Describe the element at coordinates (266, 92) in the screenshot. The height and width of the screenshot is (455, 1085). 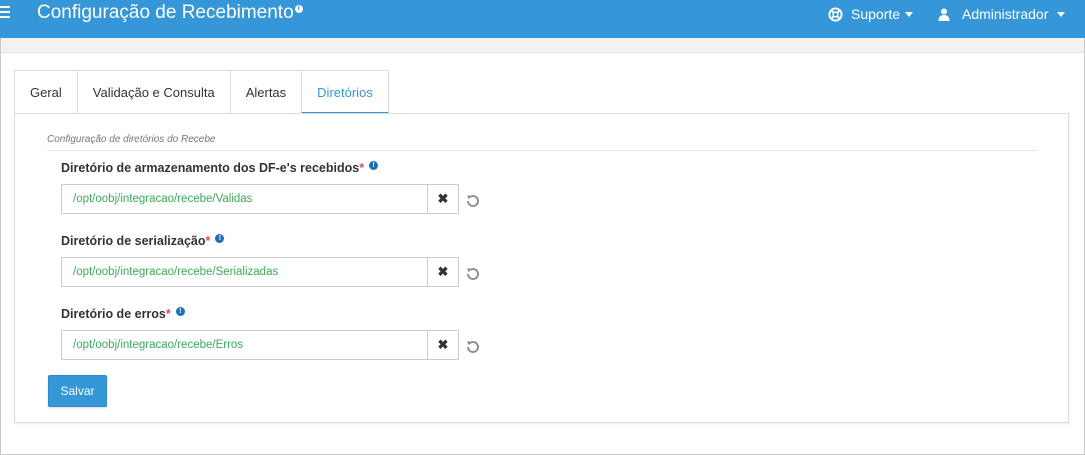
I see `tab-alertas: Alertas` at that location.